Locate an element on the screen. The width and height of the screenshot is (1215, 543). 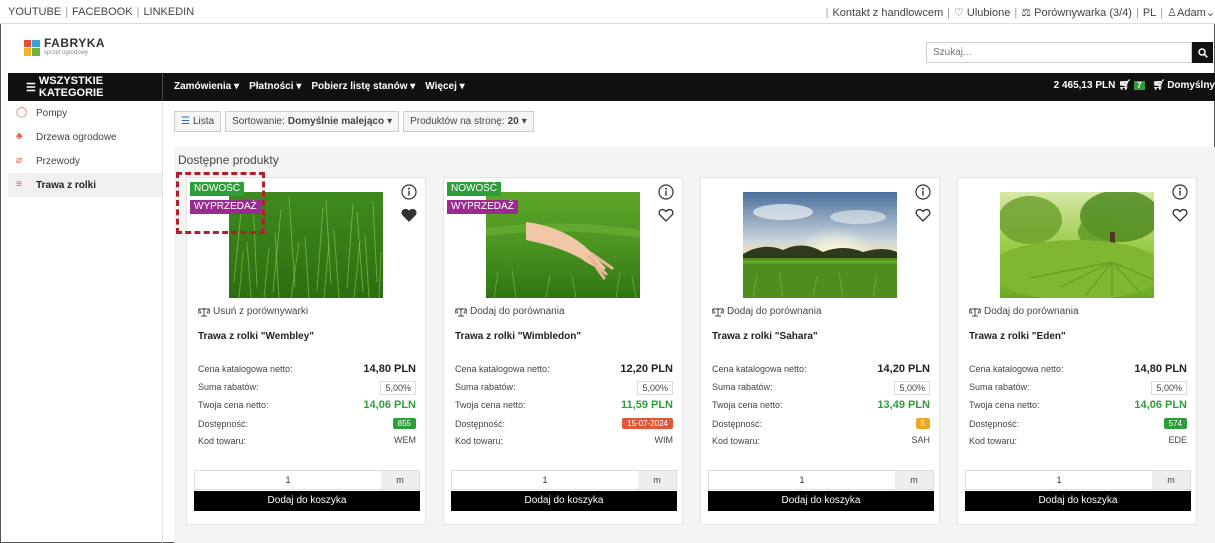
net-price-value: 13,49 PLN is located at coordinates (903, 405).